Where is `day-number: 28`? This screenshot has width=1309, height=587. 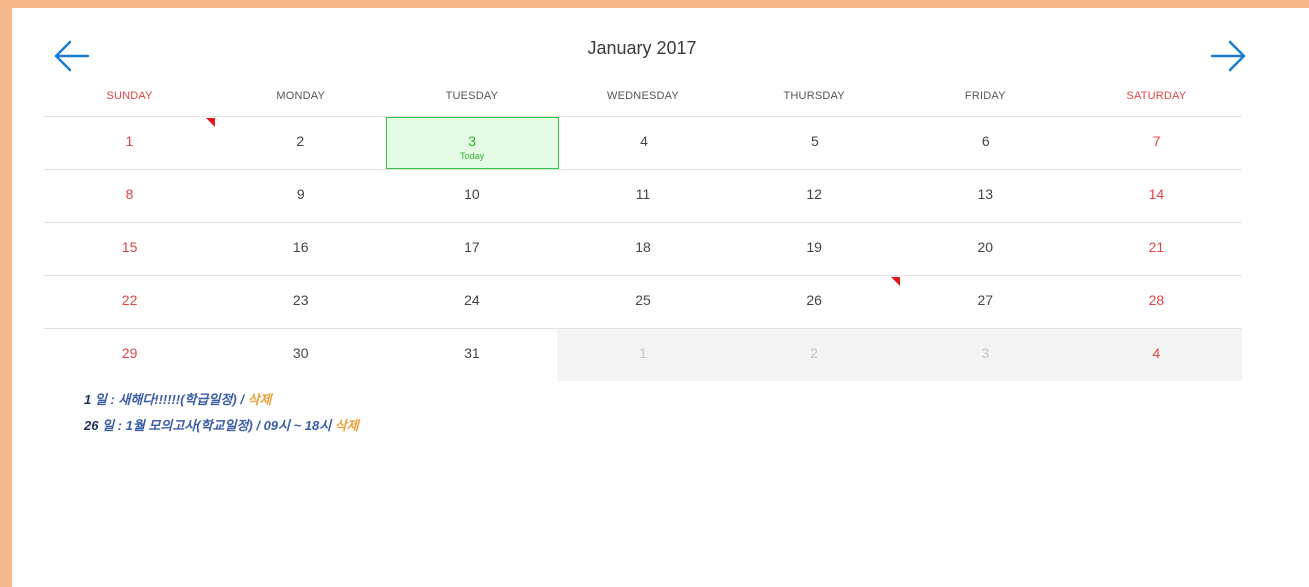 day-number: 28 is located at coordinates (1156, 300).